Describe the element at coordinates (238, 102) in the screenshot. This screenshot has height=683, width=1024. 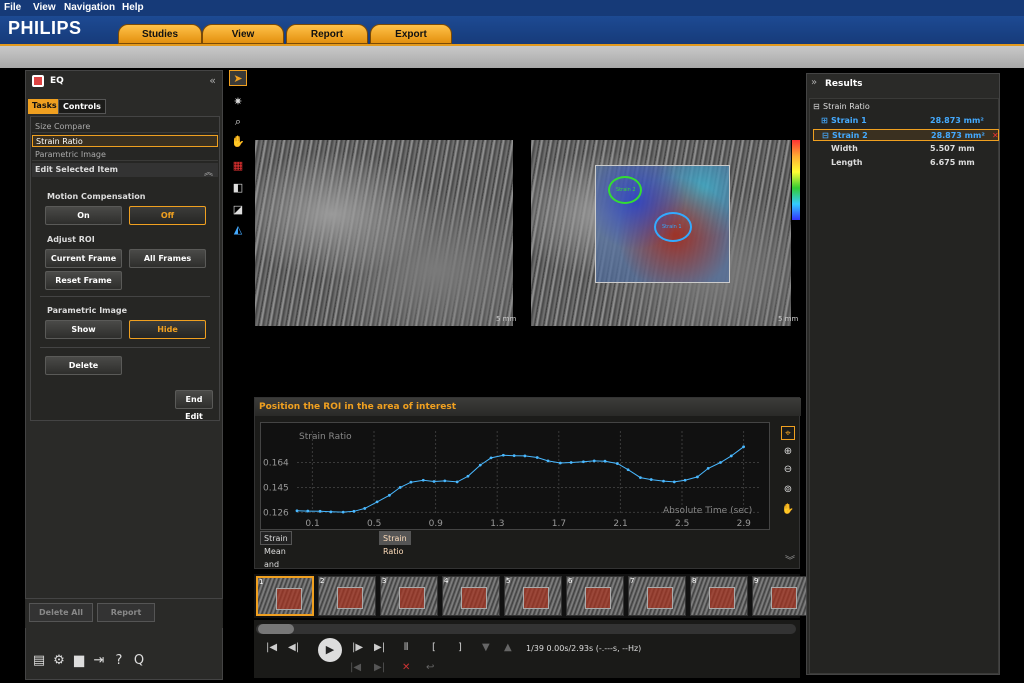
I see `contrast-icon: ✷` at that location.